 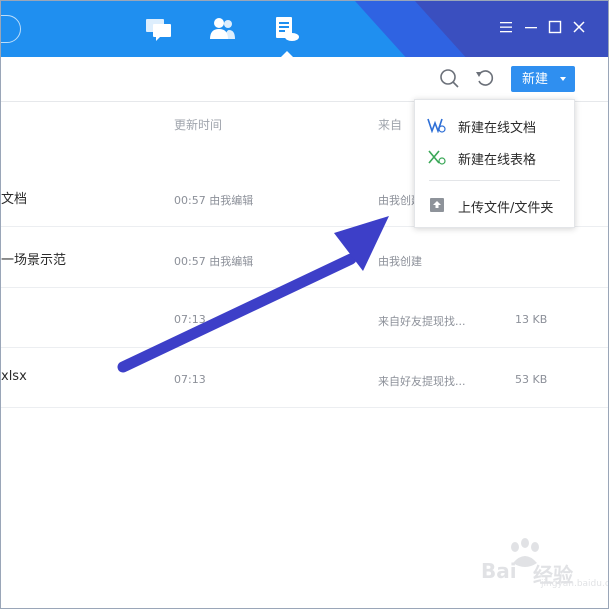 What do you see at coordinates (528, 567) in the screenshot?
I see `baidu-watermark: Bai 经验 jingyan.baidu.com` at bounding box center [528, 567].